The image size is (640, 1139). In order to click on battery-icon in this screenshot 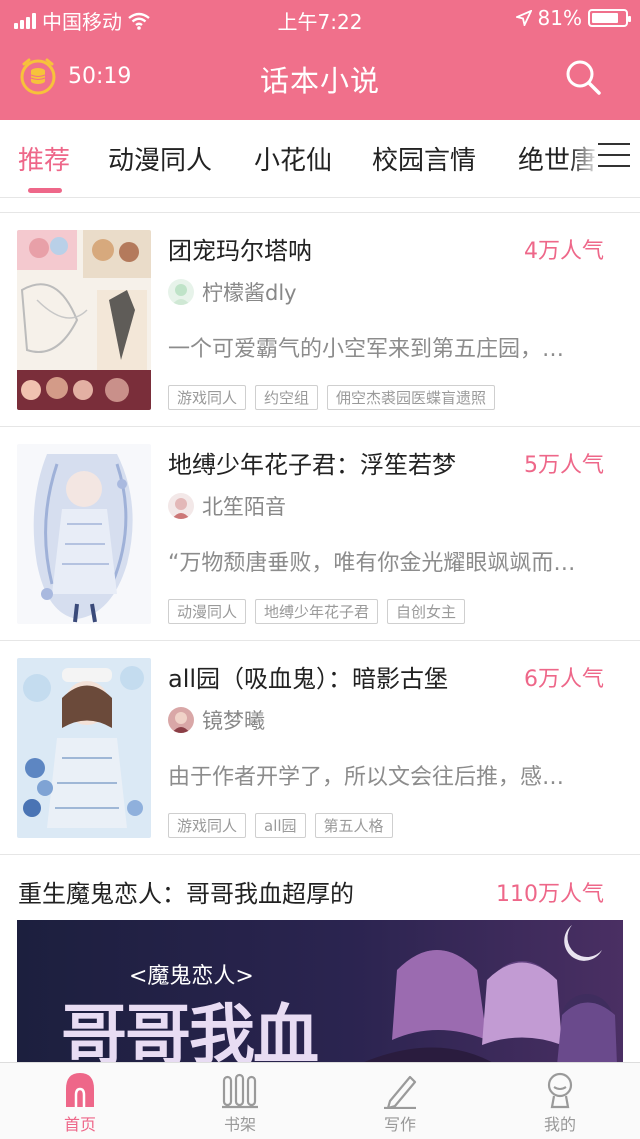, I will do `click(609, 18)`.